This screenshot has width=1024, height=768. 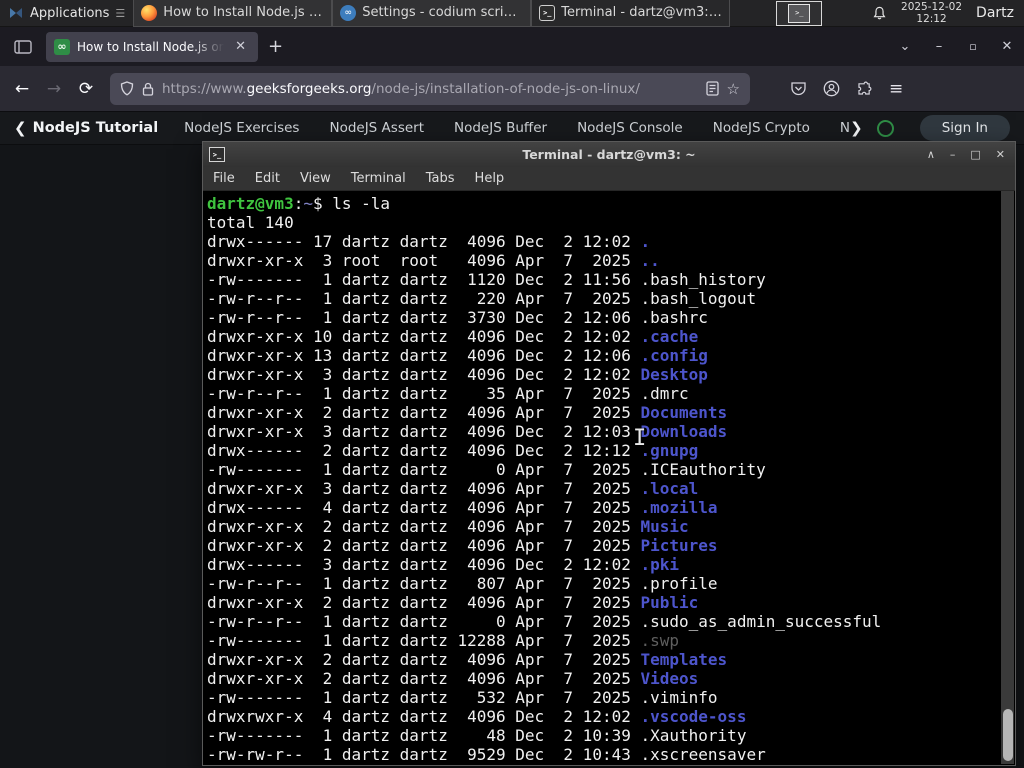 I want to click on terminal-line: dartz@vm3:~$ ls -la, so click(x=299, y=203).